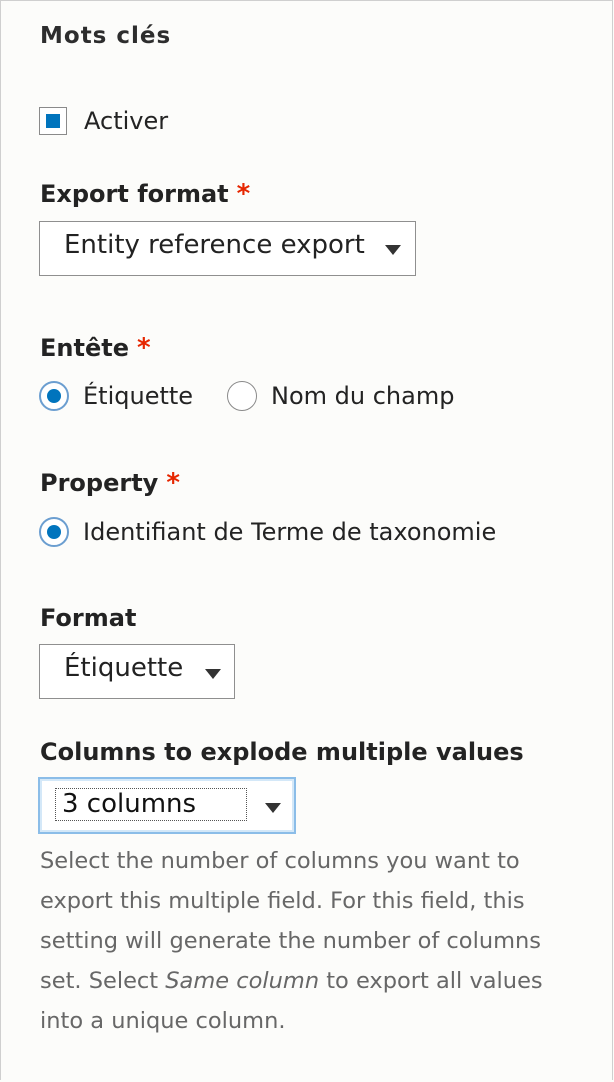  Describe the element at coordinates (151, 804) in the screenshot. I see `explode-columns-selected-value: 3 columns` at that location.